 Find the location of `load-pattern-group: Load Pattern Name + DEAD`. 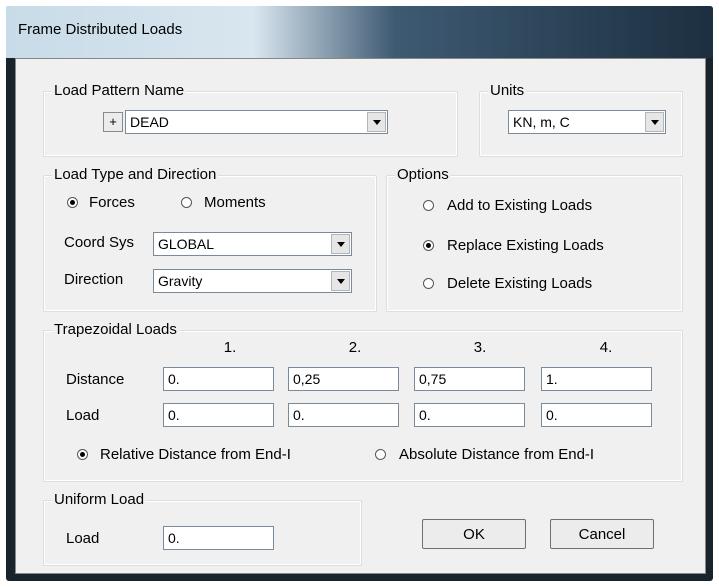

load-pattern-group: Load Pattern Name + DEAD is located at coordinates (250, 119).